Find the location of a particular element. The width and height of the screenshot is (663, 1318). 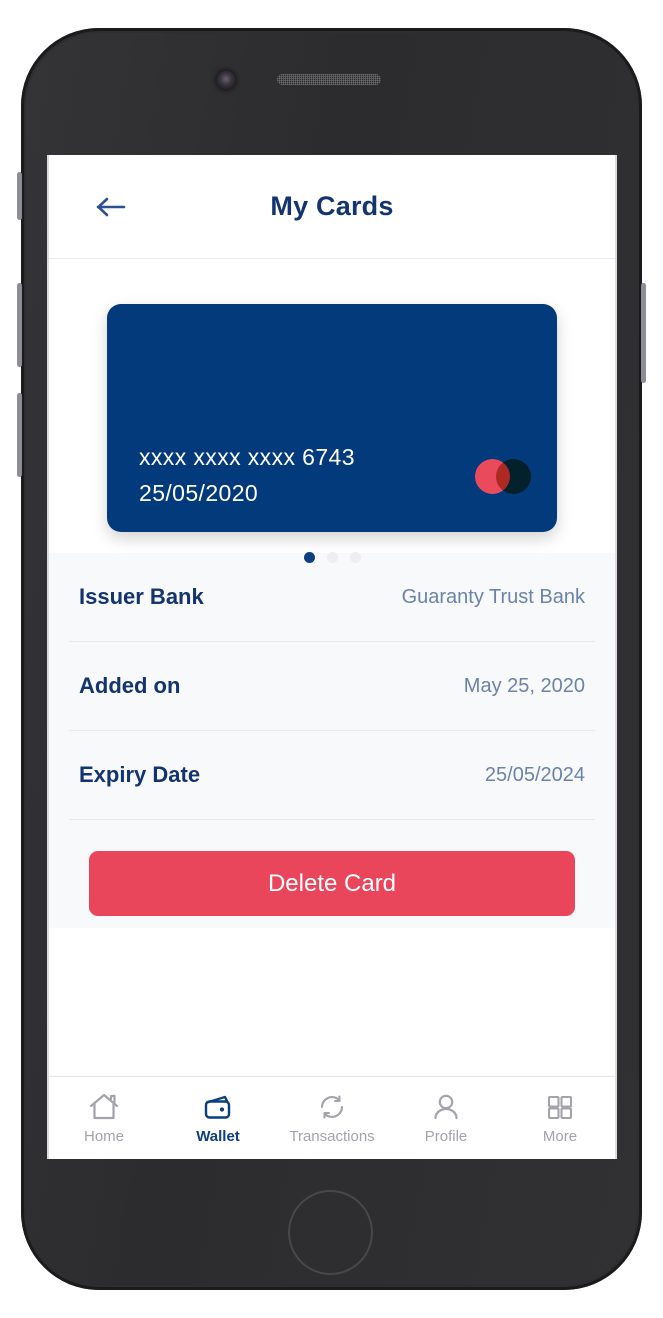

delete-card-wrap: Delete Card is located at coordinates (332, 868).